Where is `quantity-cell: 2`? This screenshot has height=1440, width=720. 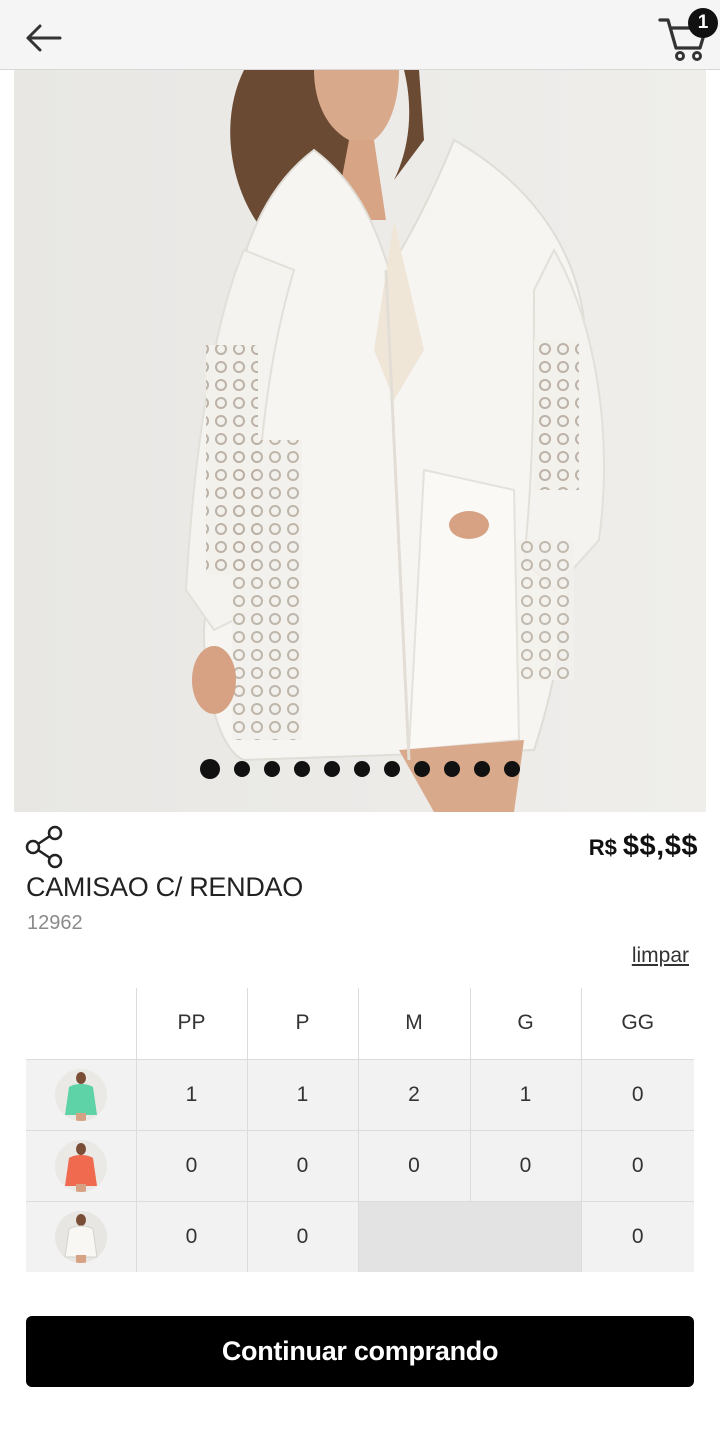
quantity-cell: 2 is located at coordinates (413, 1094).